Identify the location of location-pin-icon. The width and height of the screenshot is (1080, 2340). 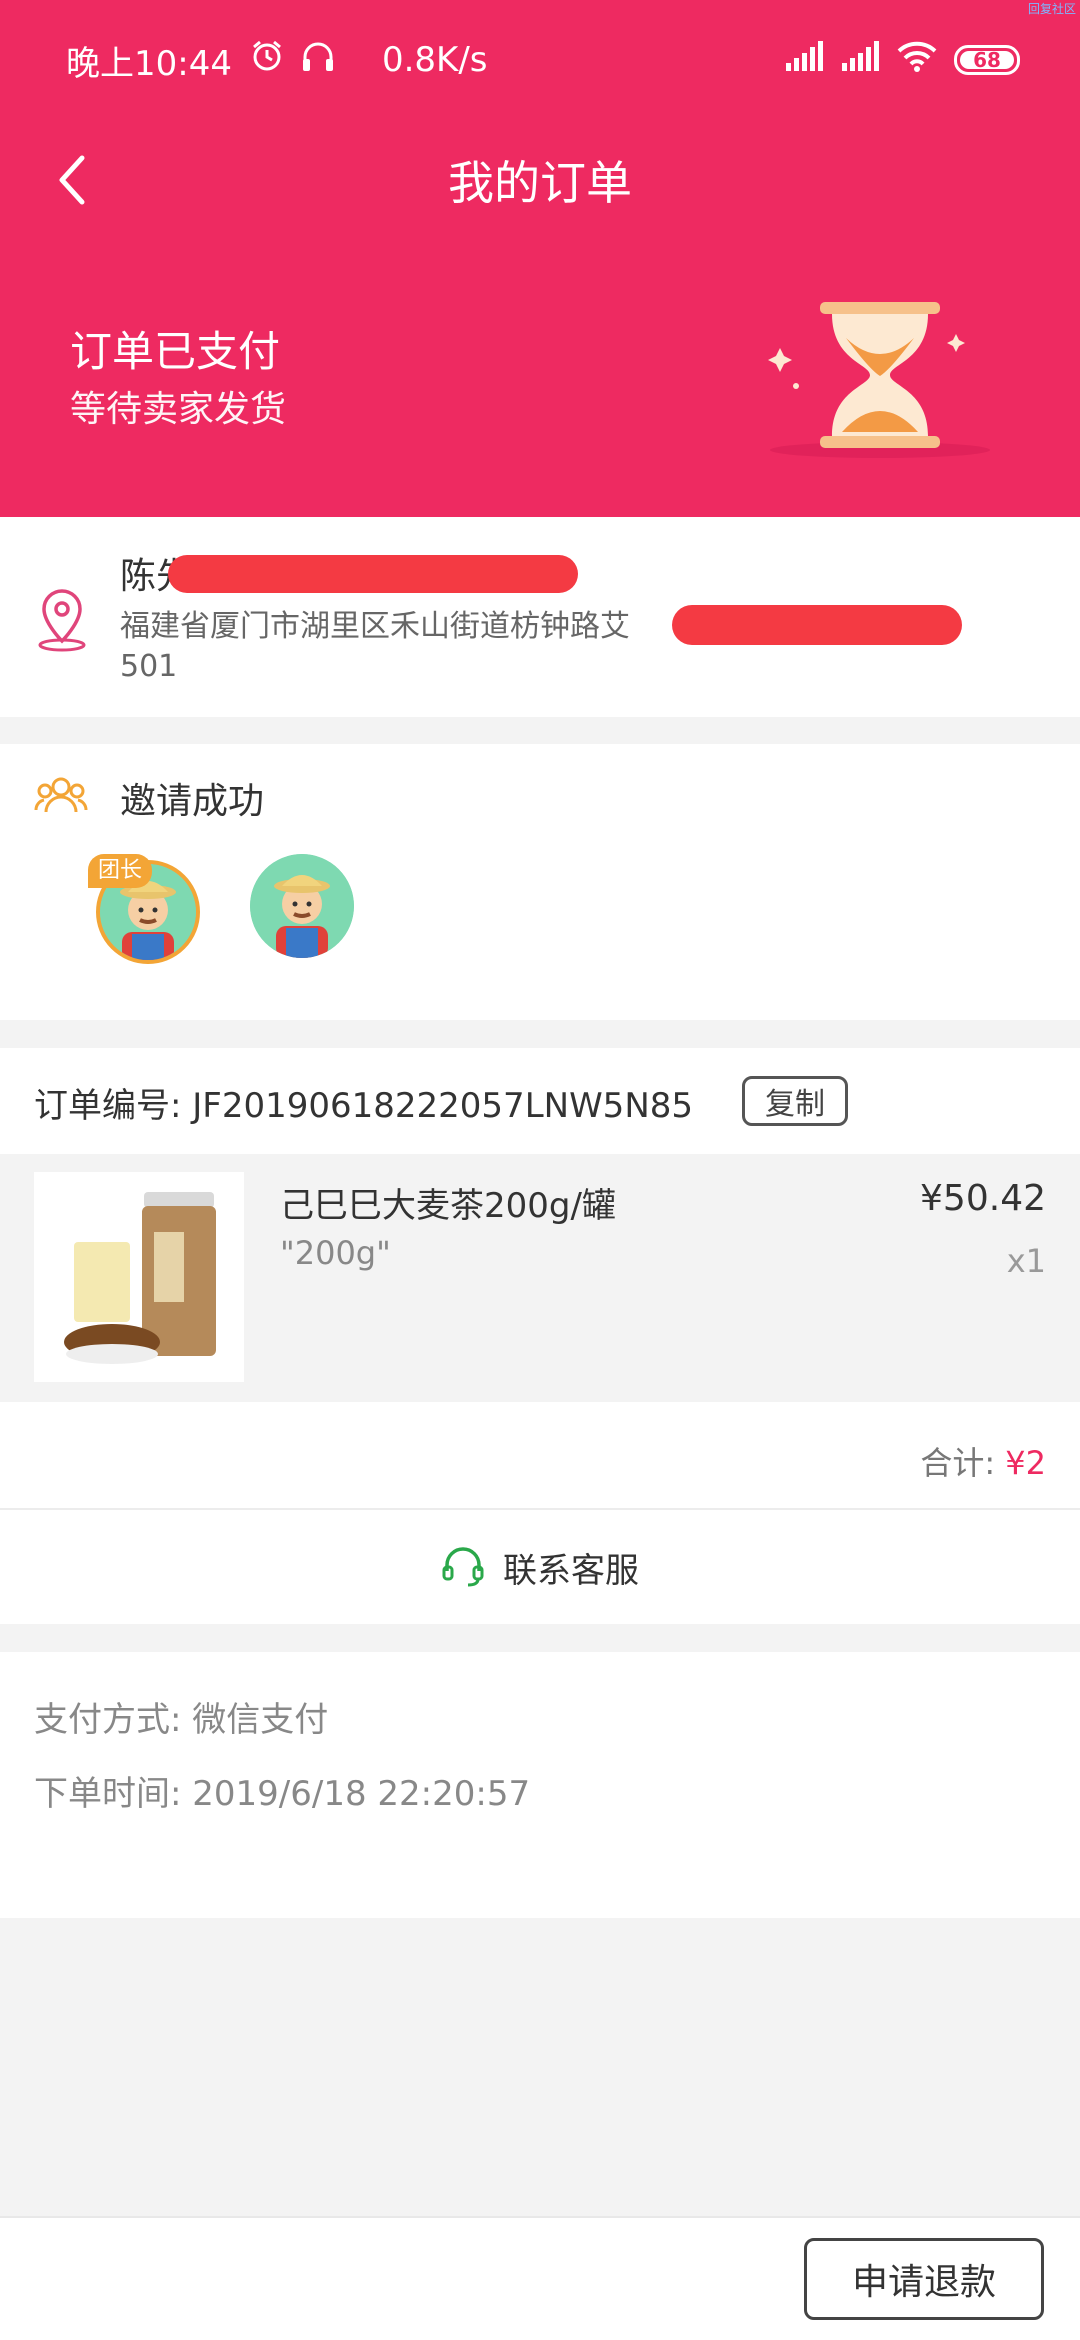
(62, 620).